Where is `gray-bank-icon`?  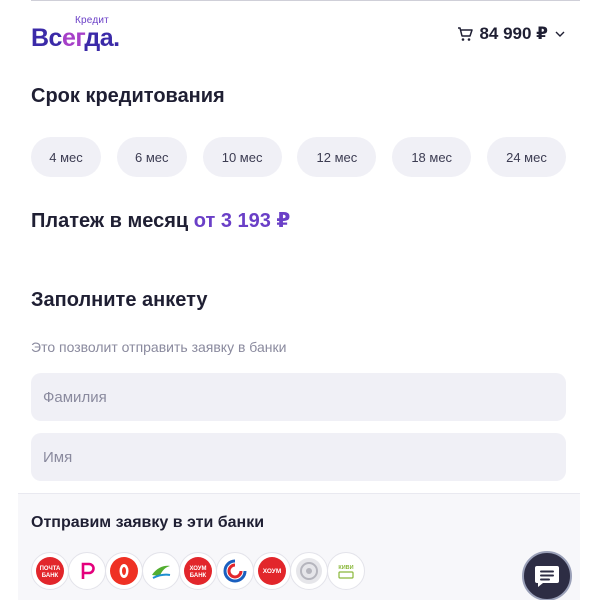
gray-bank-icon is located at coordinates (309, 571).